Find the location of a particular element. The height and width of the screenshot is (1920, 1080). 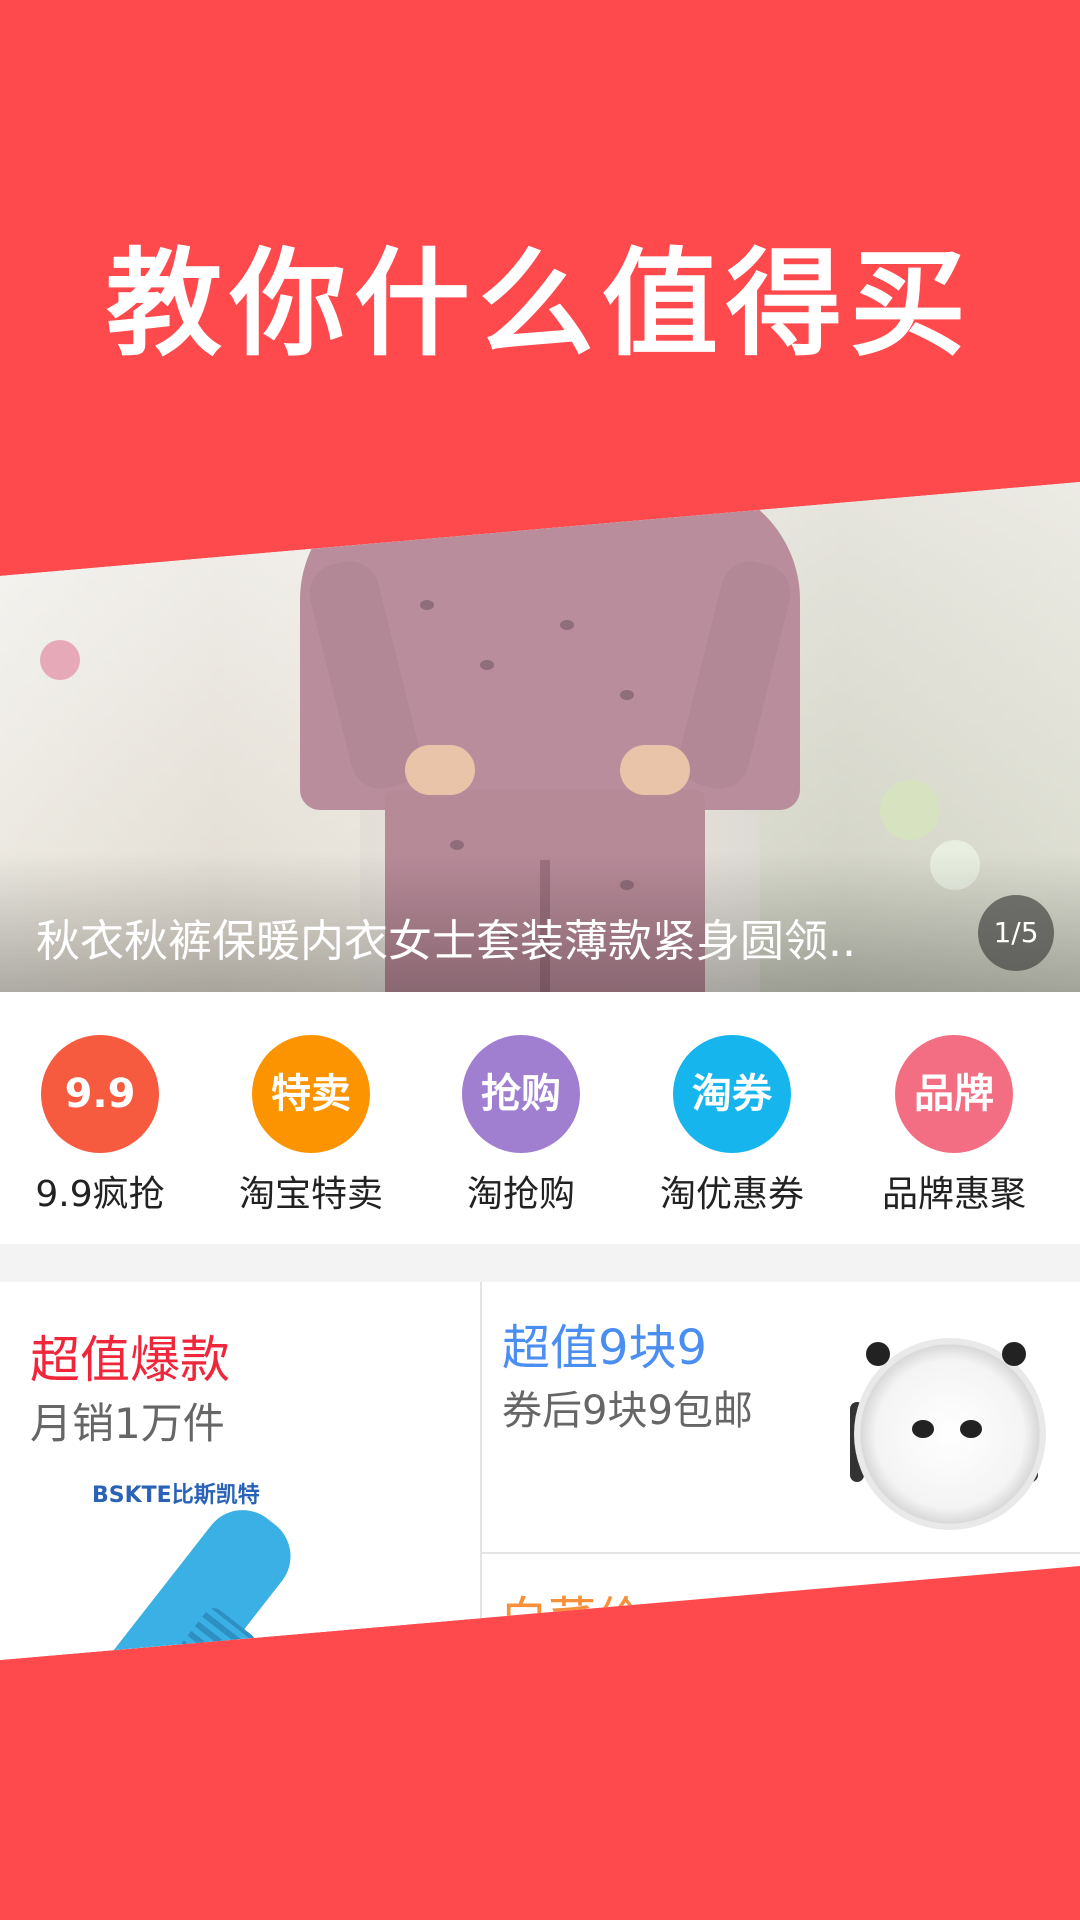

banner-page-indicator: 1/5 is located at coordinates (1016, 933).